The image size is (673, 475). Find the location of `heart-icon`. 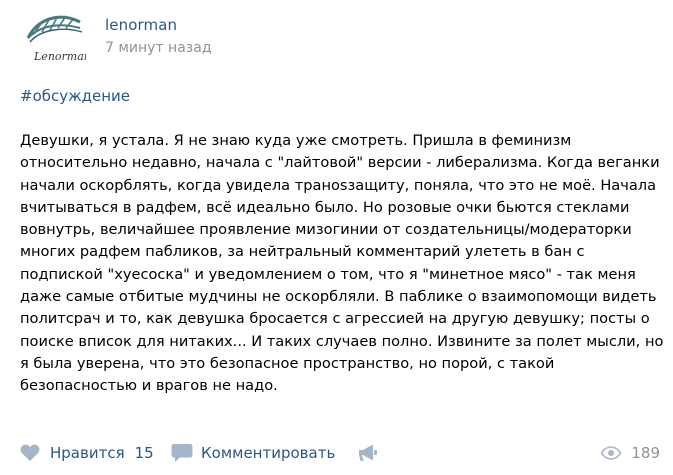

heart-icon is located at coordinates (30, 453).